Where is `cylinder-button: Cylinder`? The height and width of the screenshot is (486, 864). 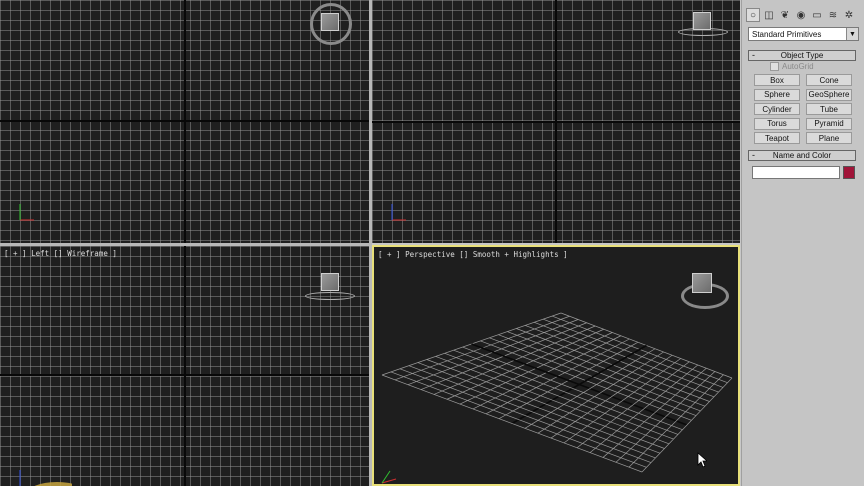
cylinder-button: Cylinder is located at coordinates (777, 109).